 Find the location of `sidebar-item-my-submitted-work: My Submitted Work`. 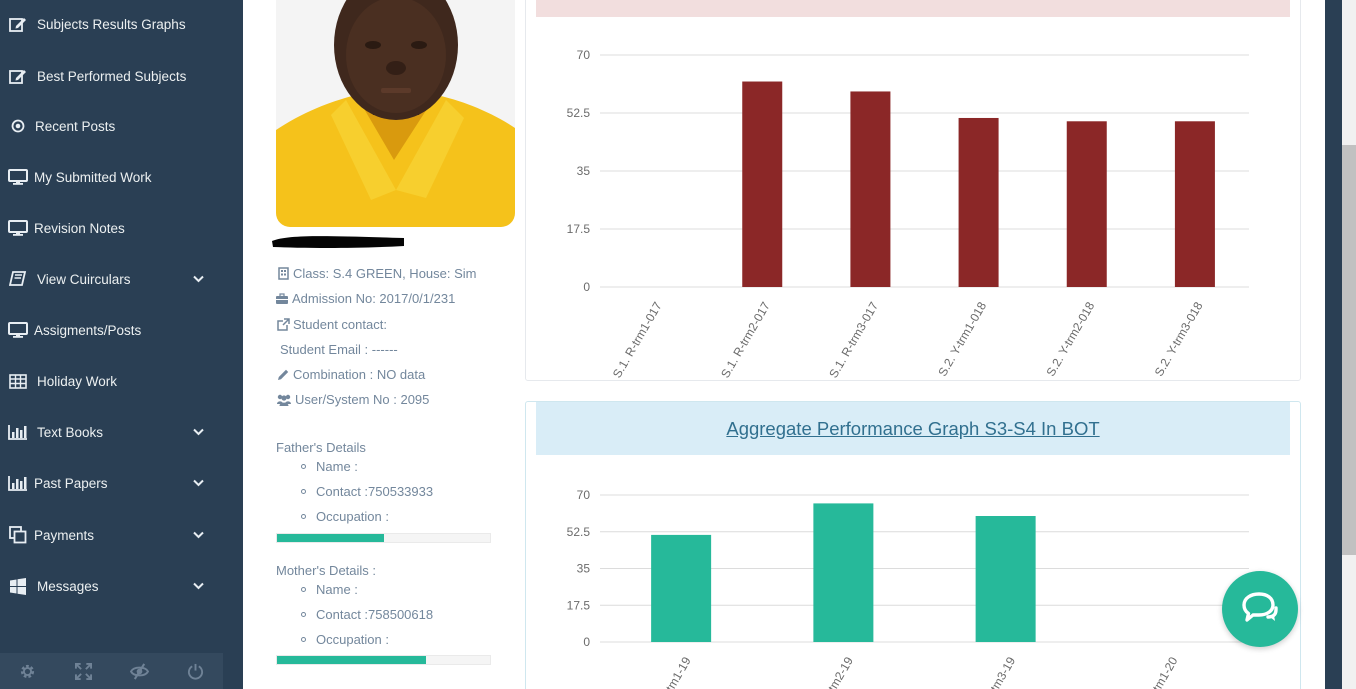

sidebar-item-my-submitted-work: My Submitted Work is located at coordinates (121, 177).